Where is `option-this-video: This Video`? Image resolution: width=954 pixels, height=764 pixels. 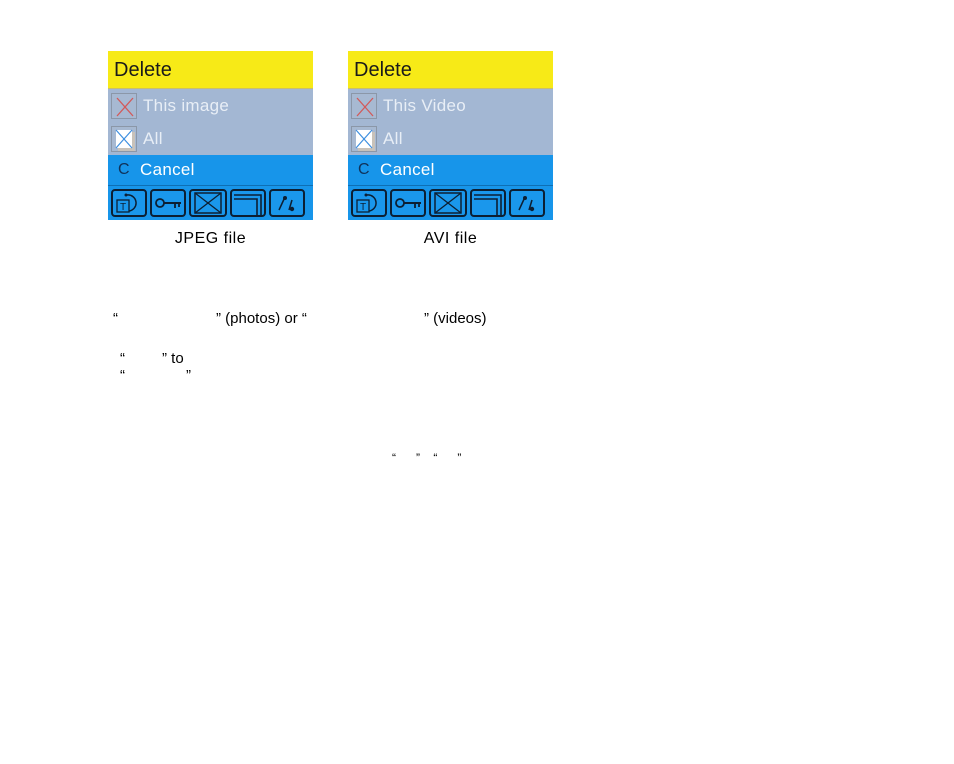
option-this-video: This Video is located at coordinates (450, 105).